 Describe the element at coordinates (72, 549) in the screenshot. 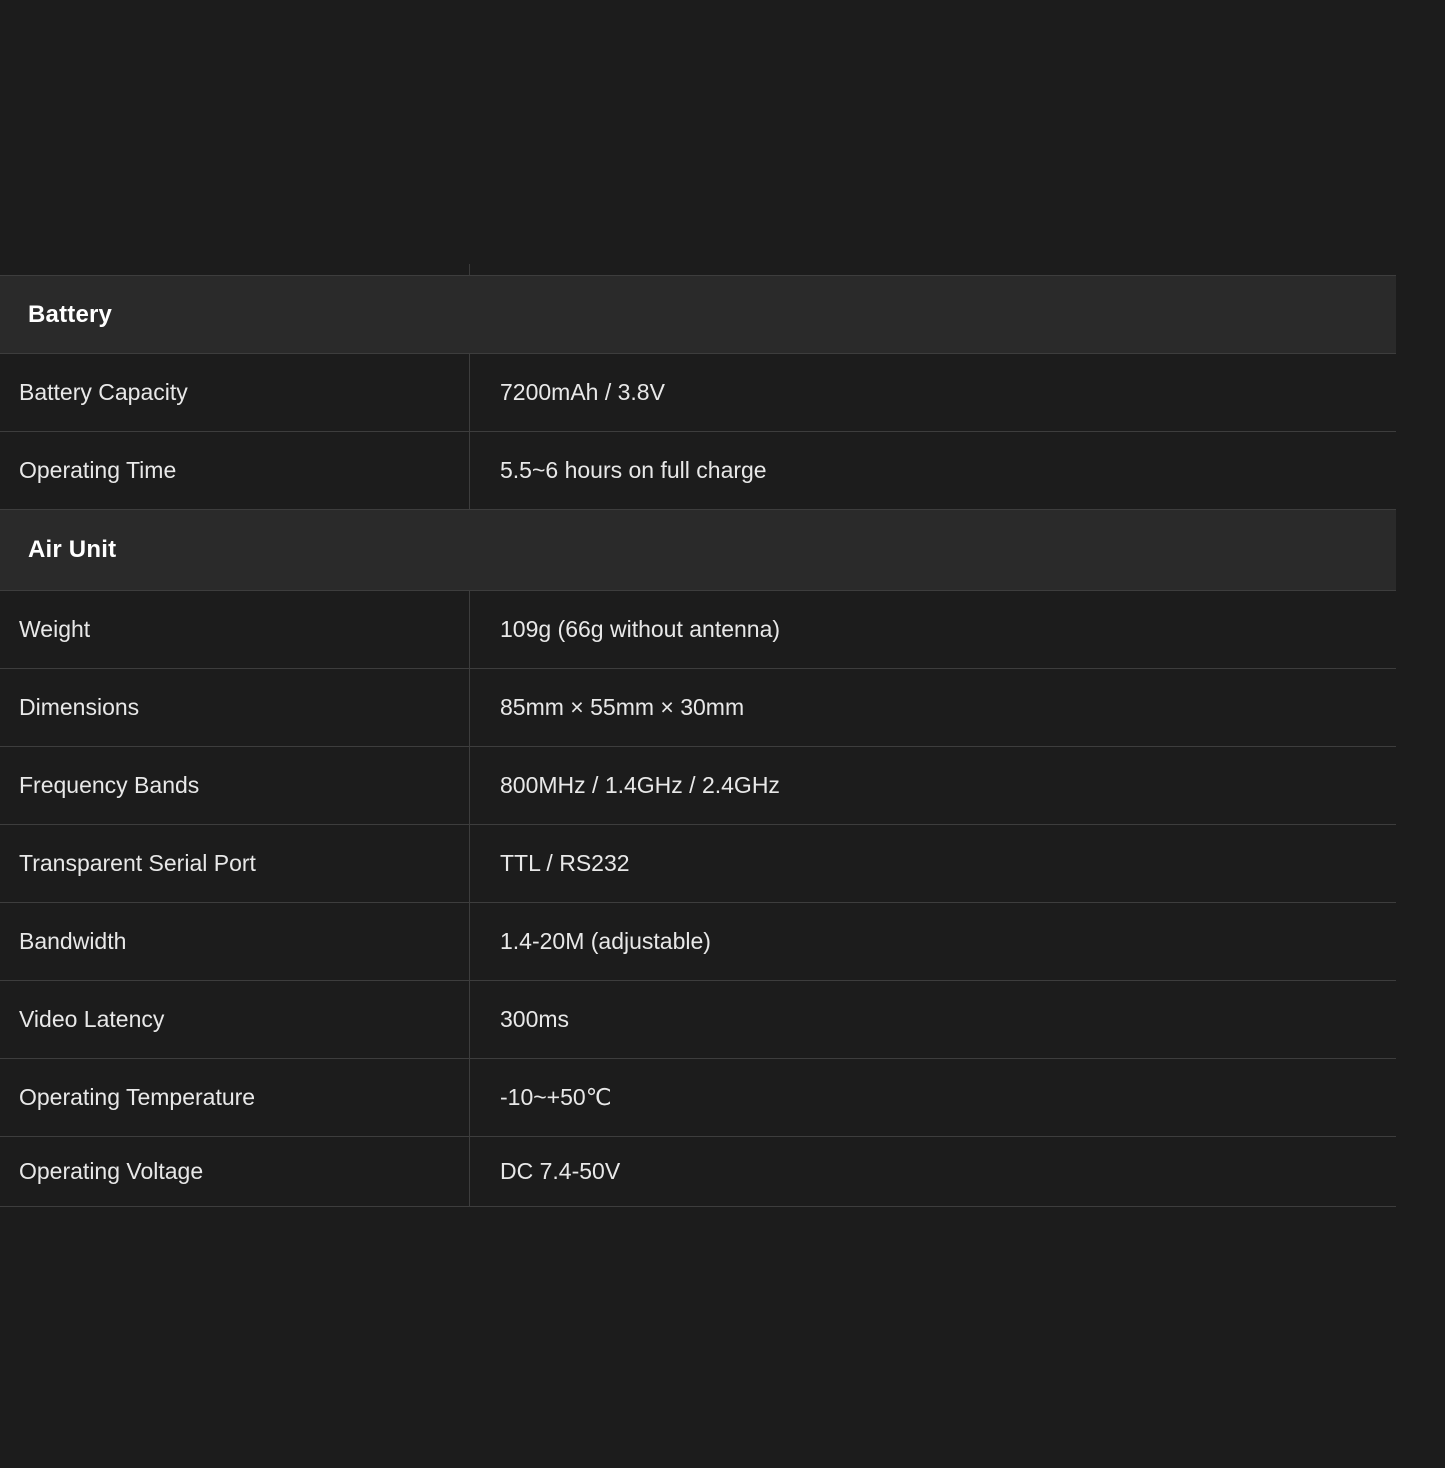

I see `section-title: Air Unit` at that location.